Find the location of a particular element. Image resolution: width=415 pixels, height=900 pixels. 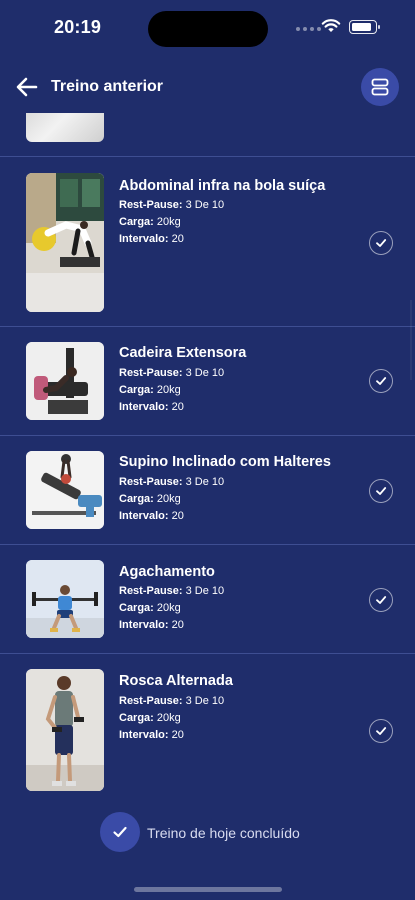

status-bar: 20:19 is located at coordinates (207, 29).